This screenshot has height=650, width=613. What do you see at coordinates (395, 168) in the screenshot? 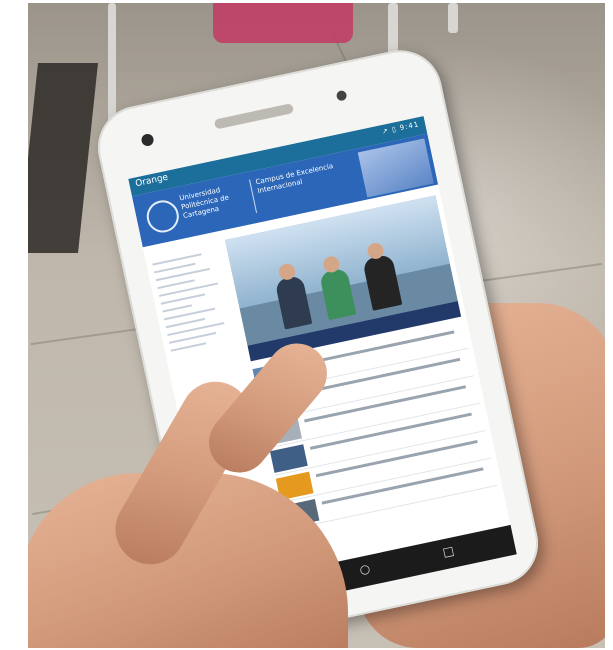
I see `building-image` at bounding box center [395, 168].